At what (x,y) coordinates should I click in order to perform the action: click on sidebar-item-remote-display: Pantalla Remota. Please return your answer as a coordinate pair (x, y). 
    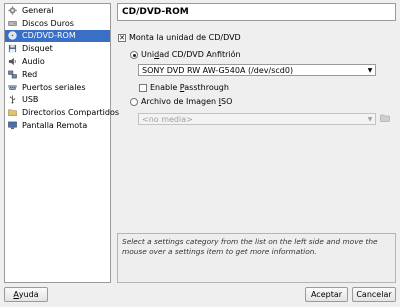
    Looking at the image, I should click on (57, 125).